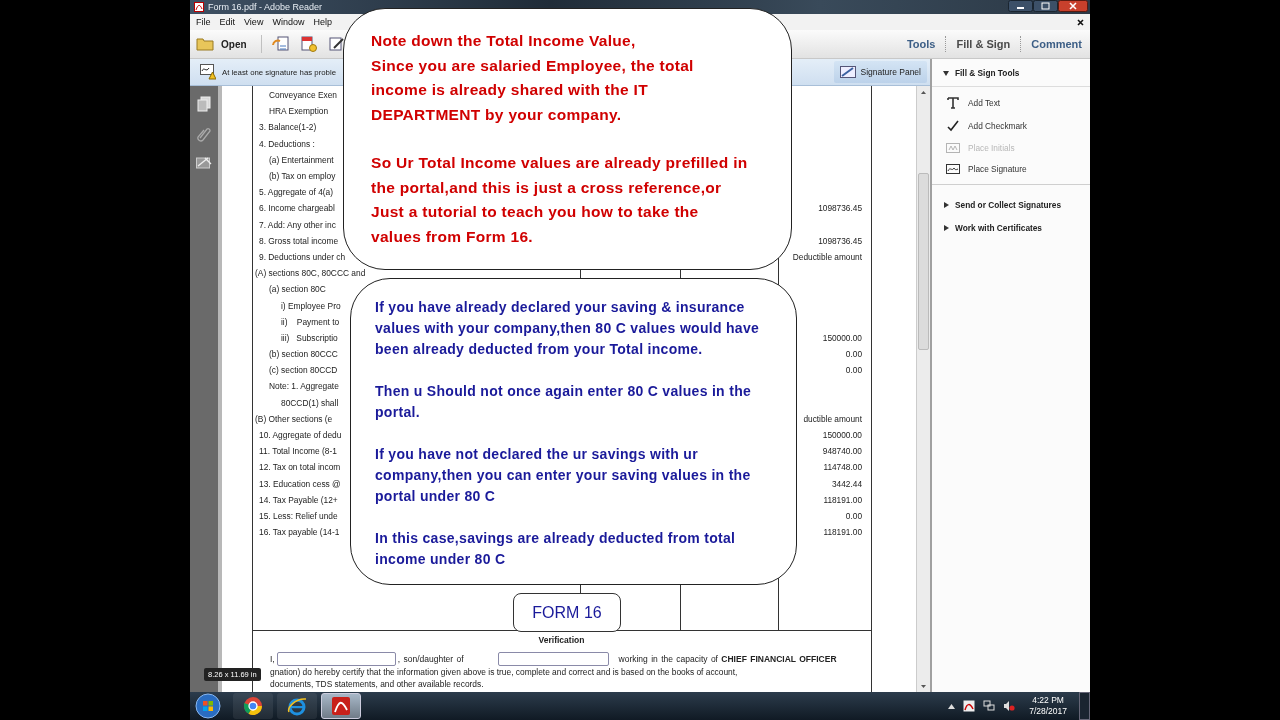 This screenshot has width=1280, height=720. I want to click on speaker-muted-icon, so click(1009, 706).